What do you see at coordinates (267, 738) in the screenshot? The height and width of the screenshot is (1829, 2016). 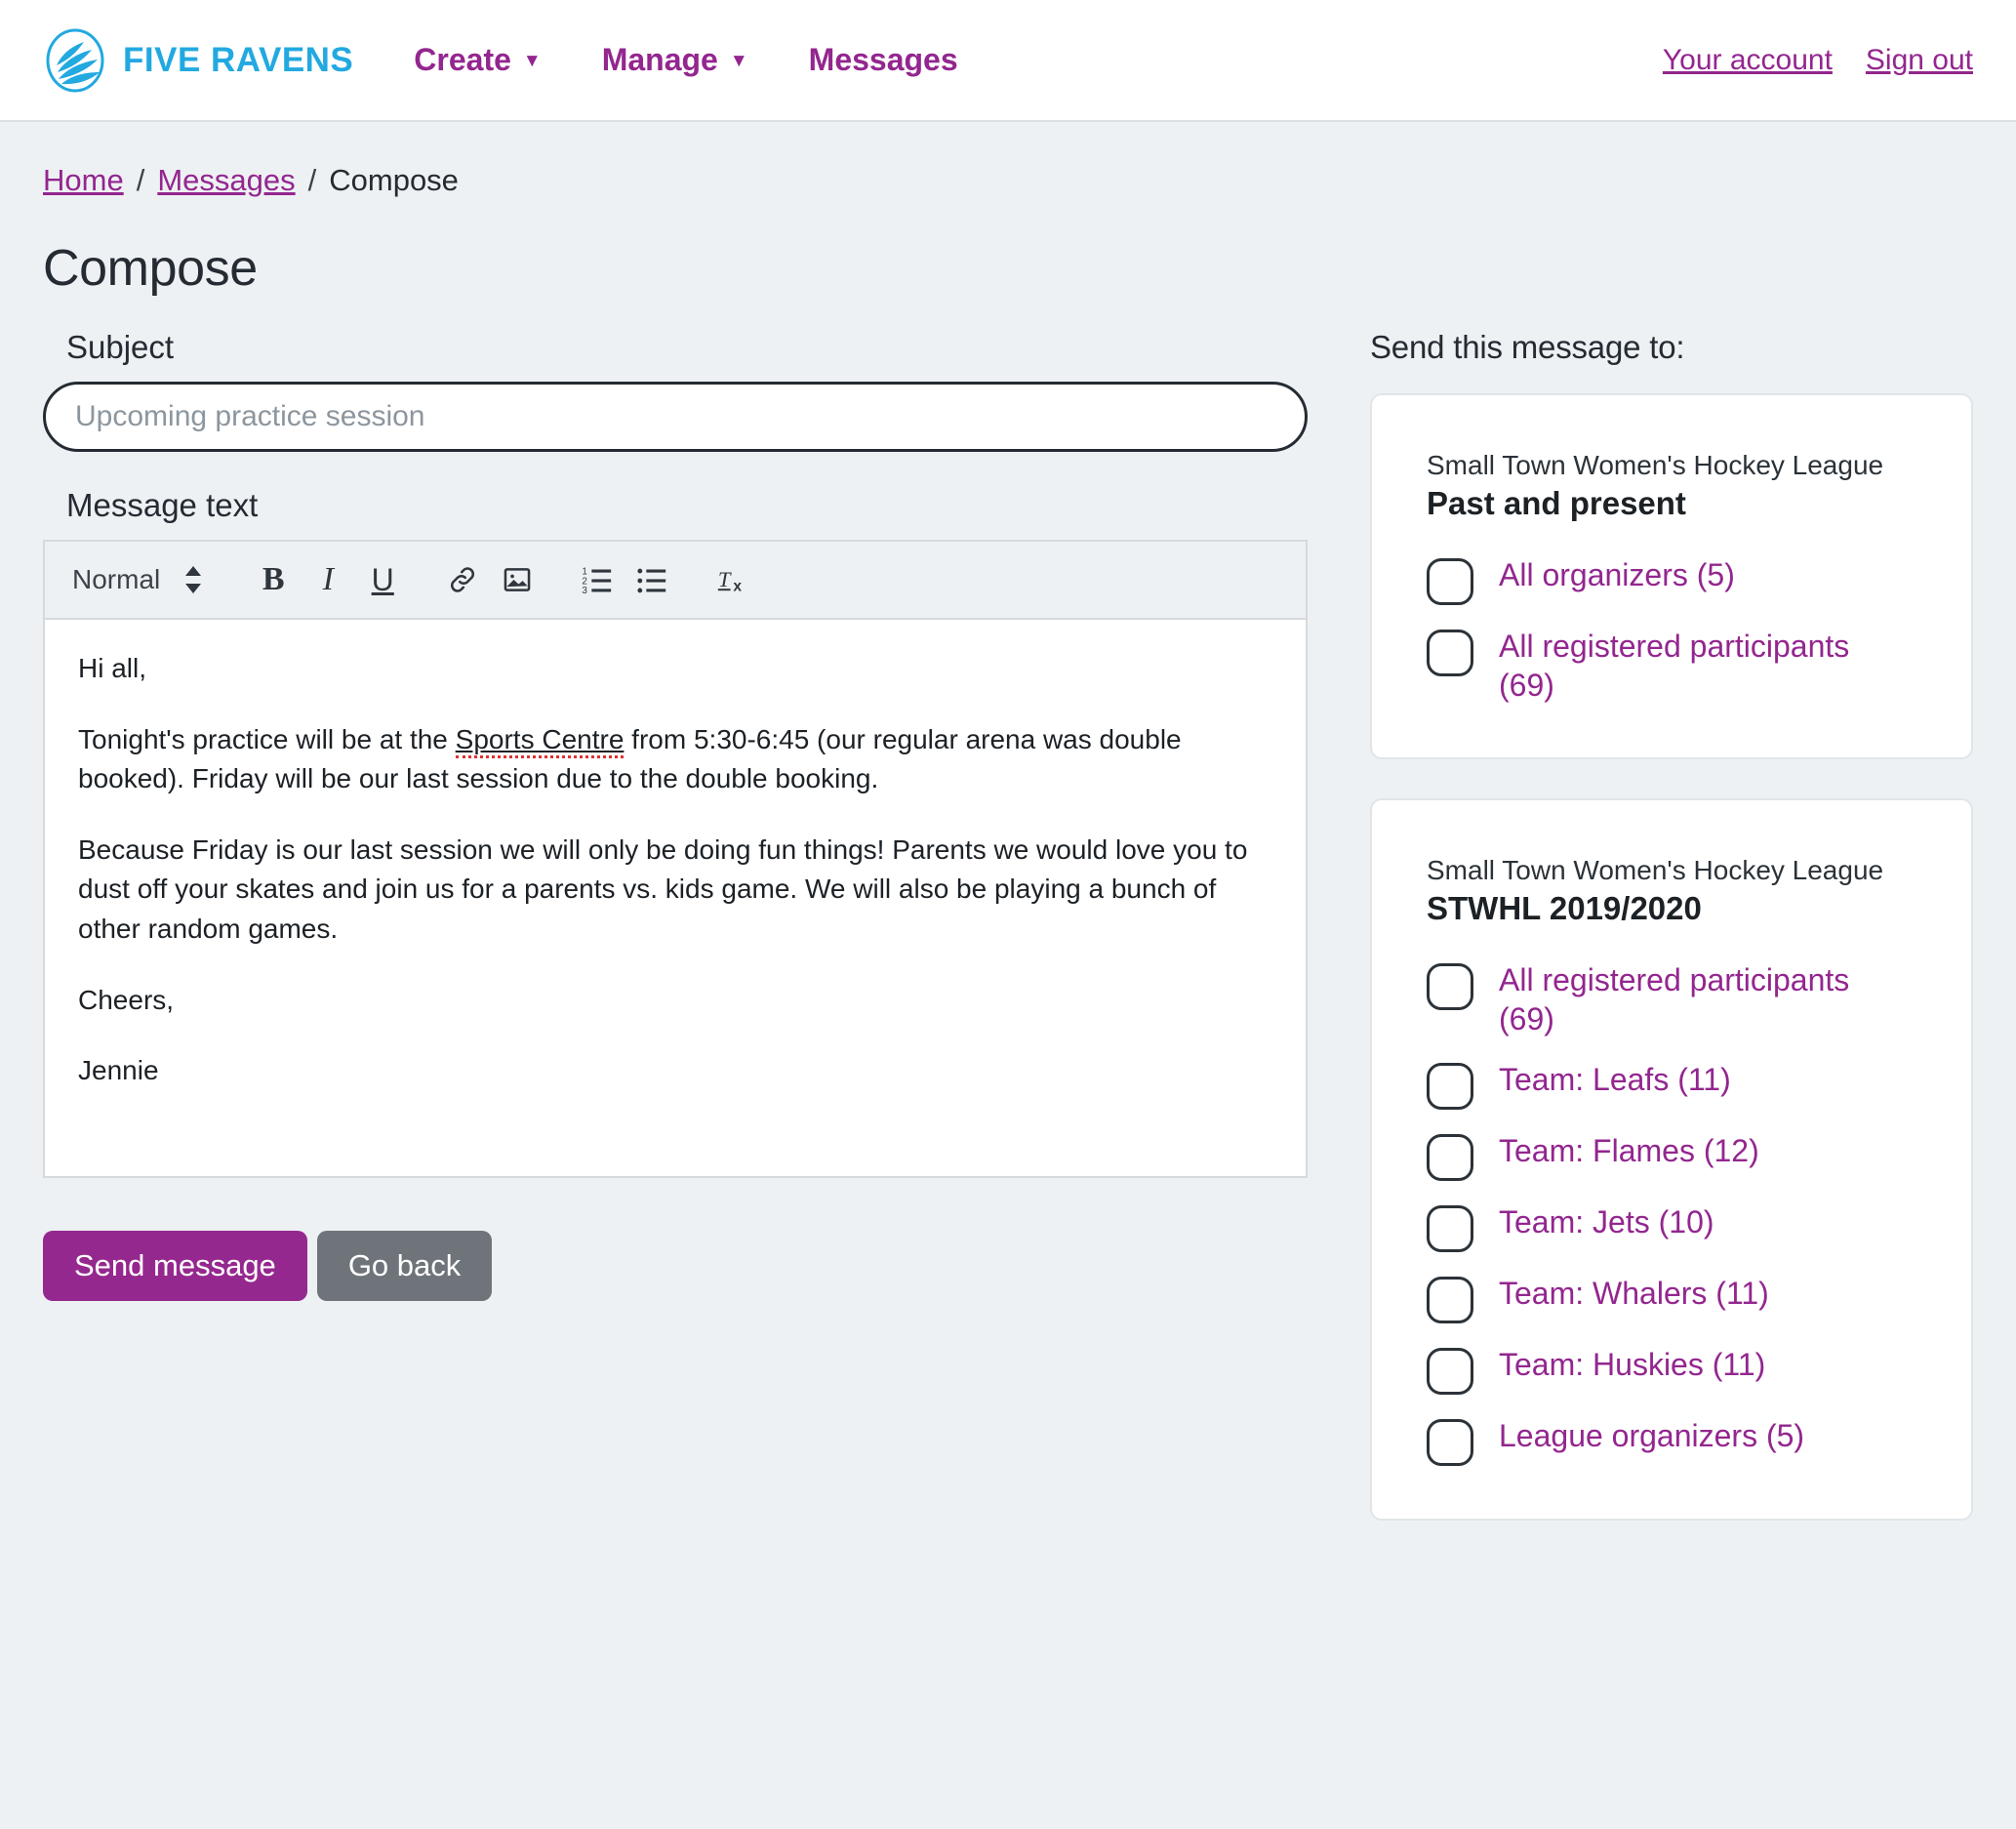 I see `paragraph-pre-text: Tonight's practice will be at the` at bounding box center [267, 738].